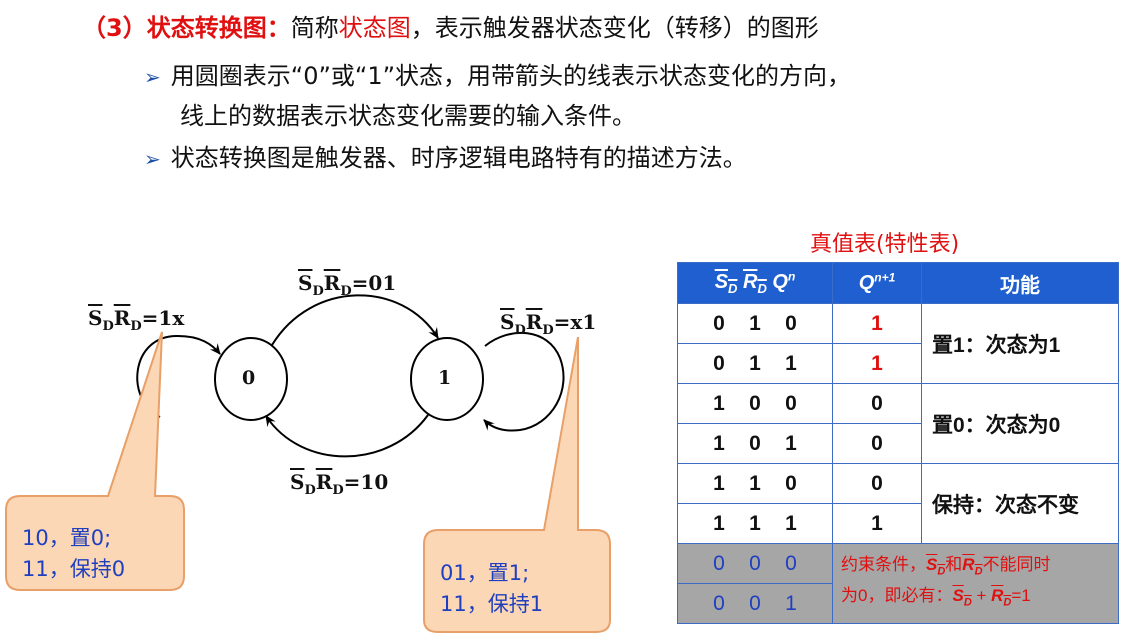  Describe the element at coordinates (755, 363) in the screenshot. I see `row-inputs: 011` at that location.